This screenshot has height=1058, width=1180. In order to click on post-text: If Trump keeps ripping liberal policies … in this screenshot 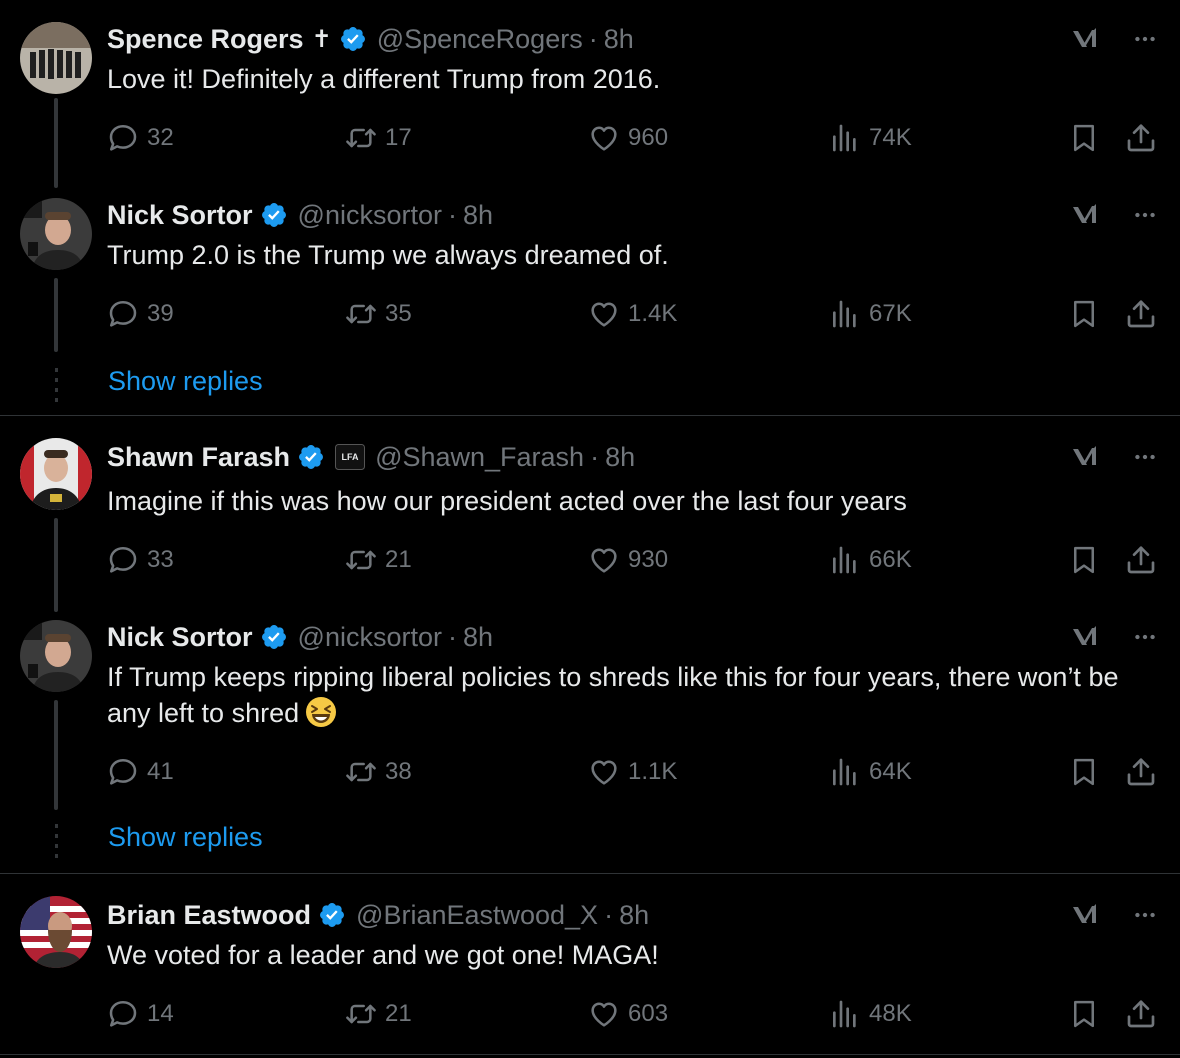, I will do `click(634, 695)`.